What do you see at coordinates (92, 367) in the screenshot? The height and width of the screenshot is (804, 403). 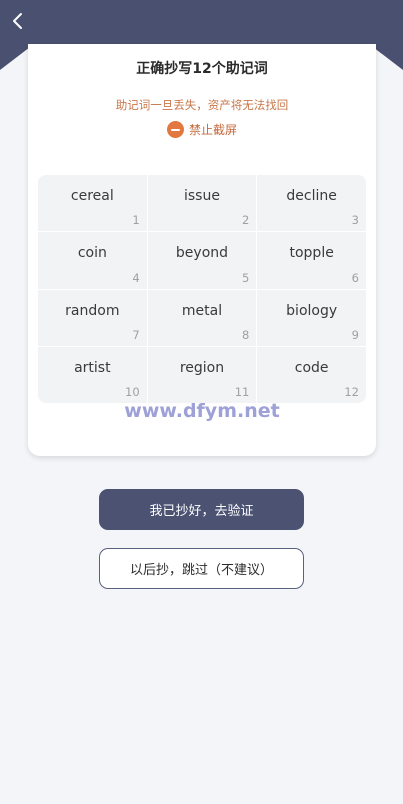 I see `word-text: artist` at bounding box center [92, 367].